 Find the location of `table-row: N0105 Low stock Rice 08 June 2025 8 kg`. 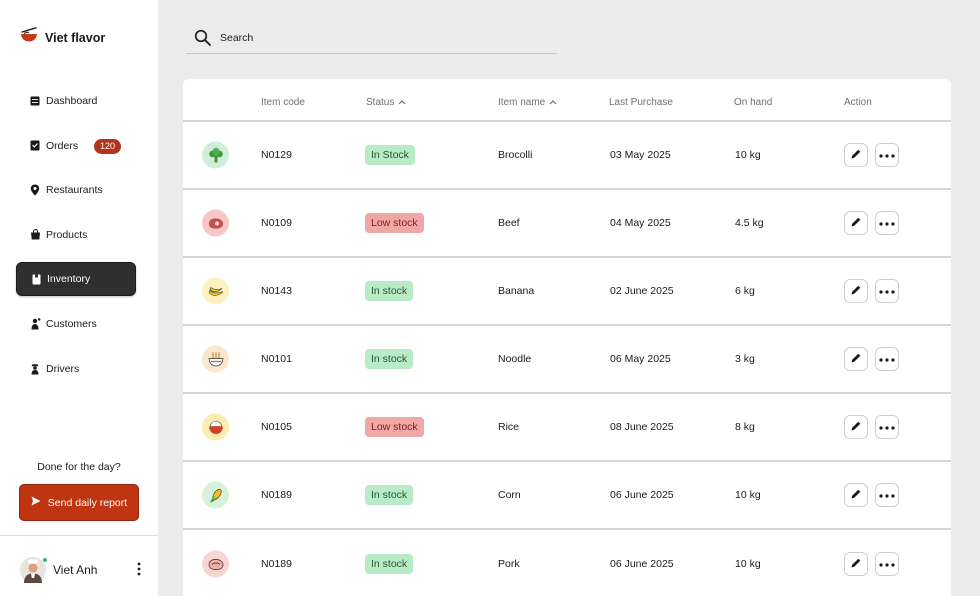

table-row: N0105 Low stock Rice 08 June 2025 8 kg is located at coordinates (567, 428).